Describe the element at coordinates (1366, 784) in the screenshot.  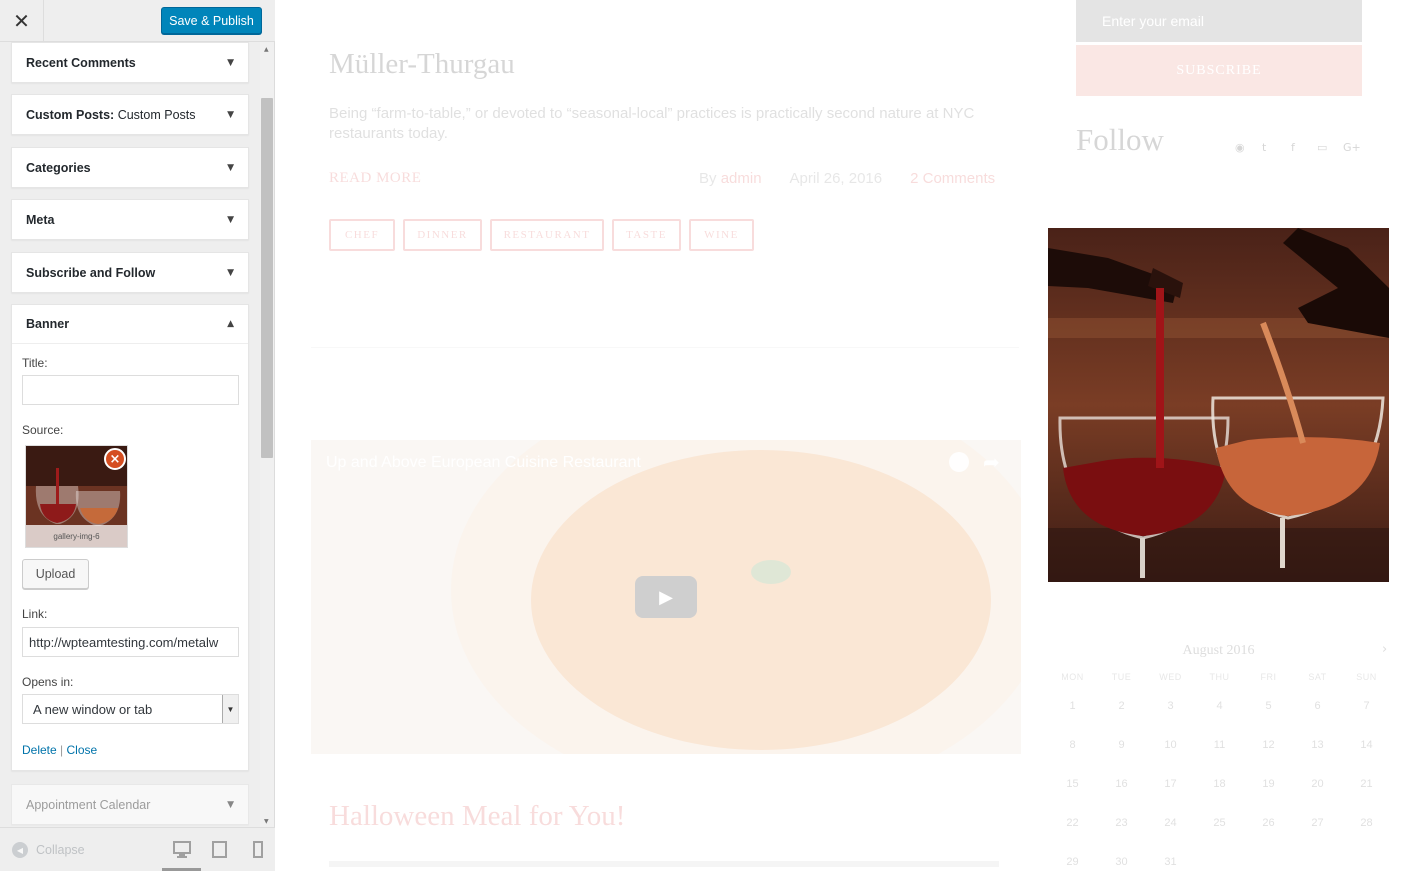
I see `calendar-day: 21` at that location.